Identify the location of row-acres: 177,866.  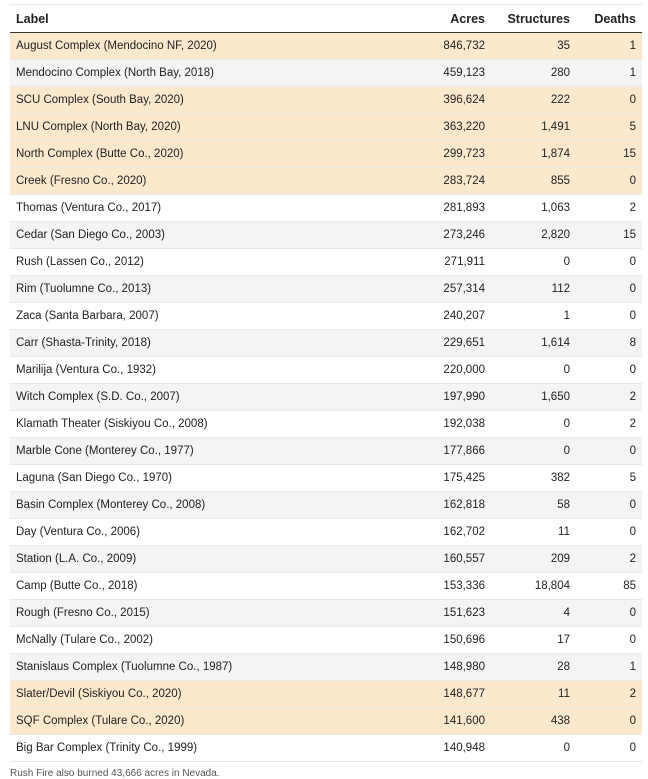
(438, 451).